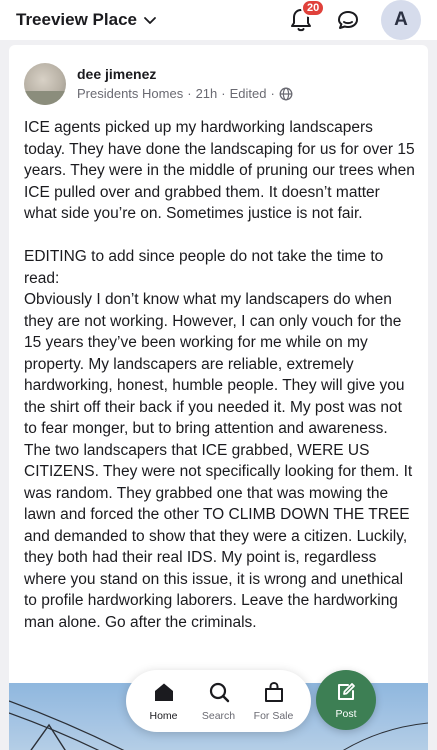  I want to click on author-neighborhood: Presidents Homes, so click(130, 94).